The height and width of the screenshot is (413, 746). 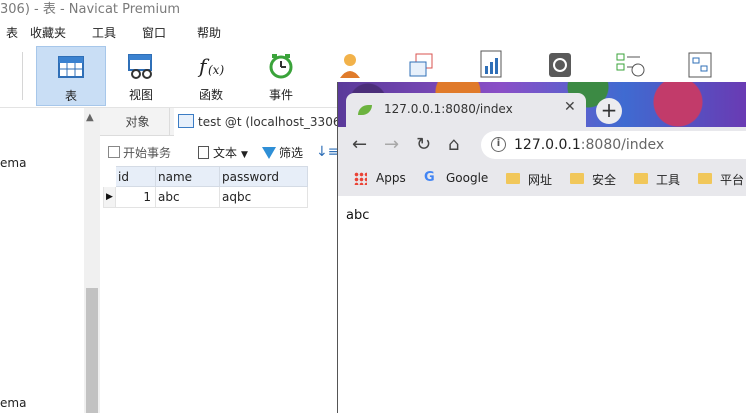 What do you see at coordinates (547, 145) in the screenshot?
I see `url-host: 127.0.0.1` at bounding box center [547, 145].